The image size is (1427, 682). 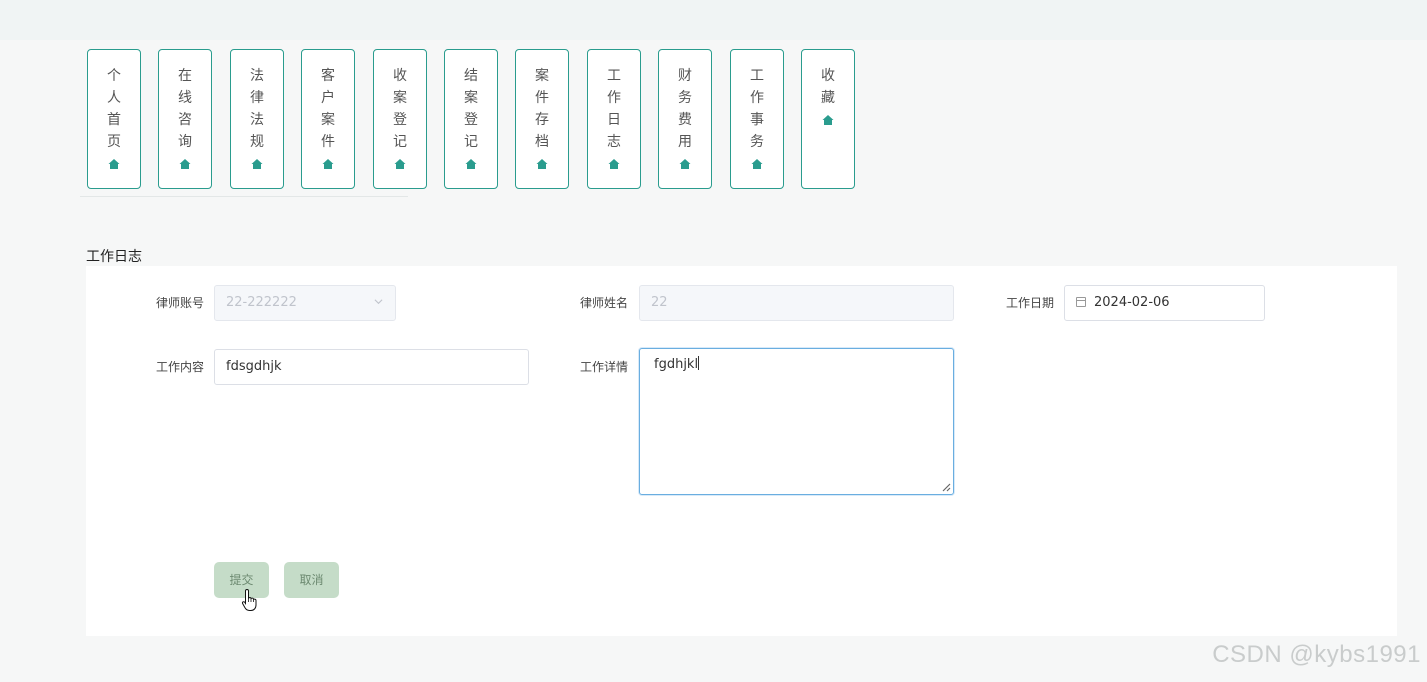 I want to click on nav-item-label: 客户案件, so click(x=328, y=109).